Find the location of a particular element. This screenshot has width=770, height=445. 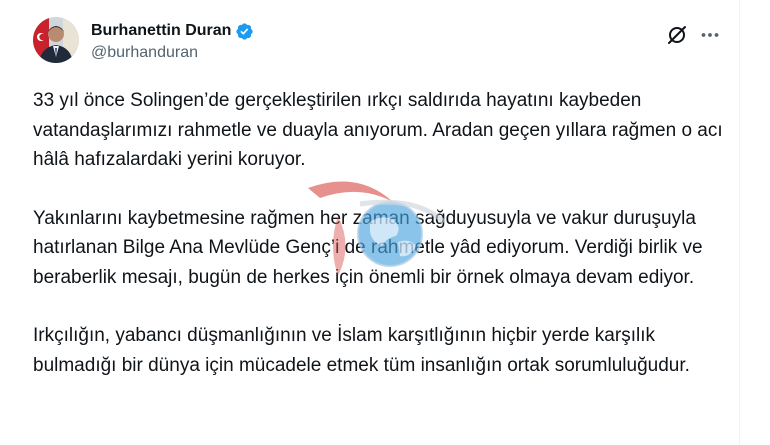

author-names: Burhanettin Duran @burhanduran is located at coordinates (172, 41).